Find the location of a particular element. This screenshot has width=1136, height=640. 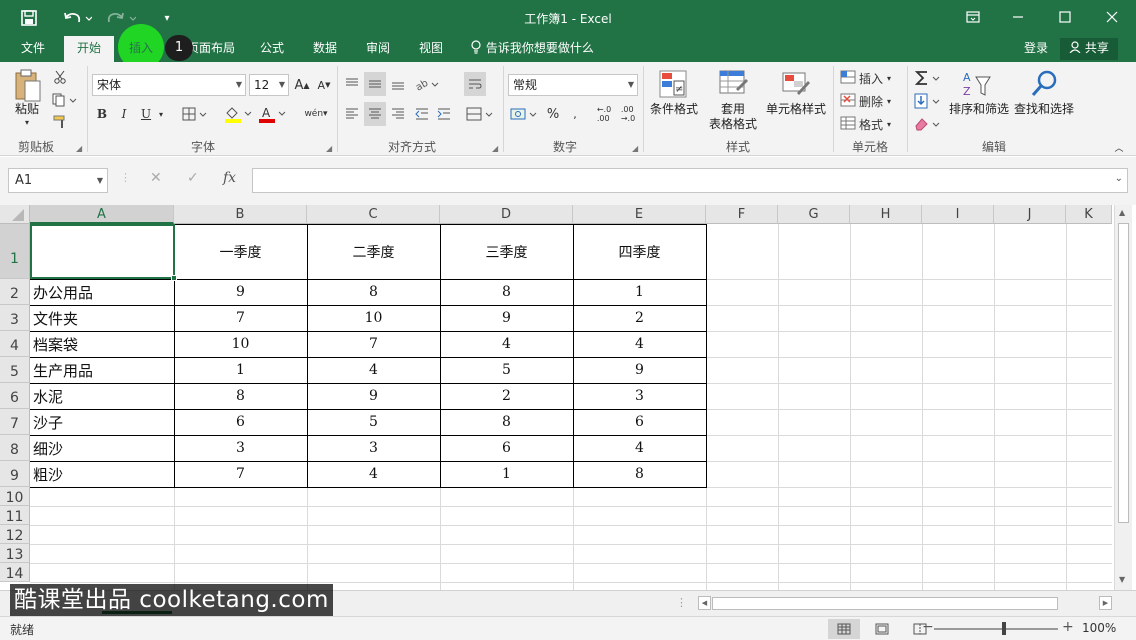

insert-cells-button: 插入 ▾ is located at coordinates (870, 78).